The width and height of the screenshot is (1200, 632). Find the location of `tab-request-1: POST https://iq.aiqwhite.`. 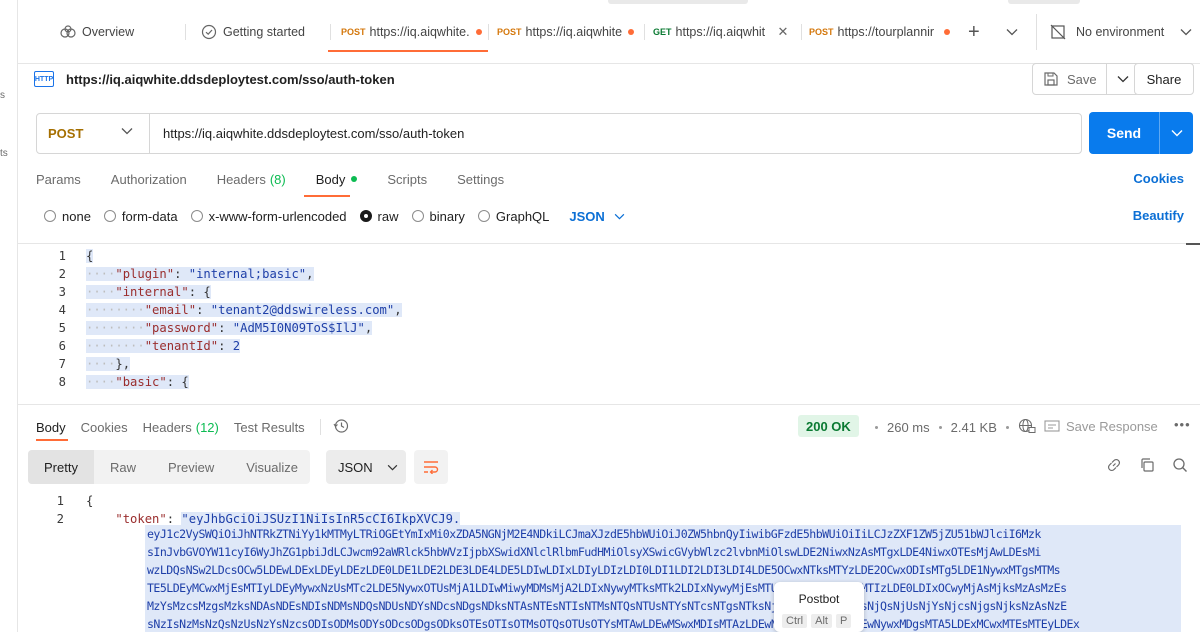

tab-request-1: POST https://iq.aiqwhite. is located at coordinates (413, 32).